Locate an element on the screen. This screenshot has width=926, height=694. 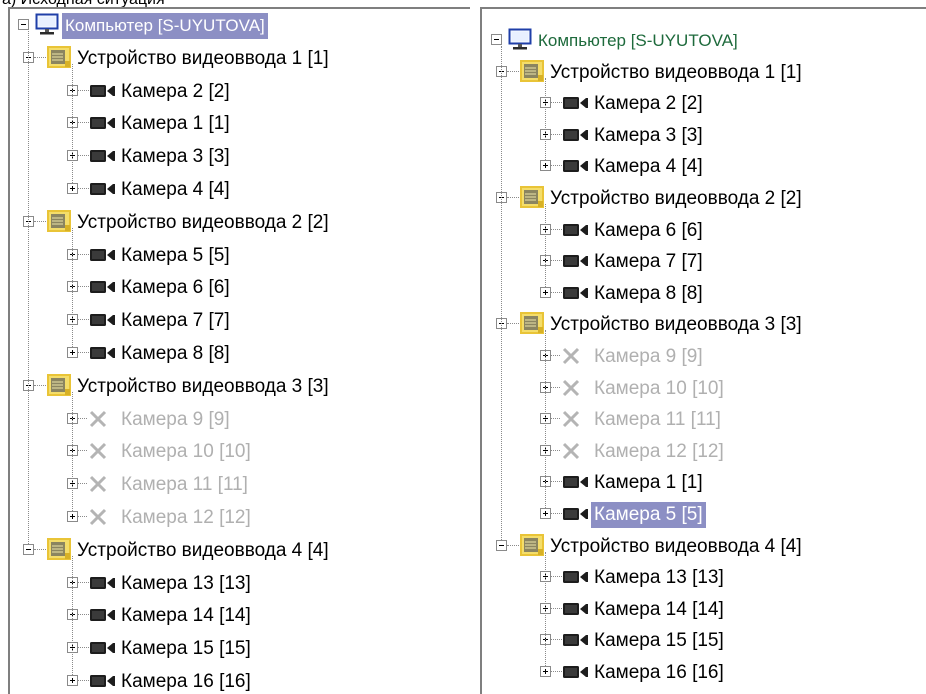
camera-label: Камера 1 [1] is located at coordinates (175, 124).